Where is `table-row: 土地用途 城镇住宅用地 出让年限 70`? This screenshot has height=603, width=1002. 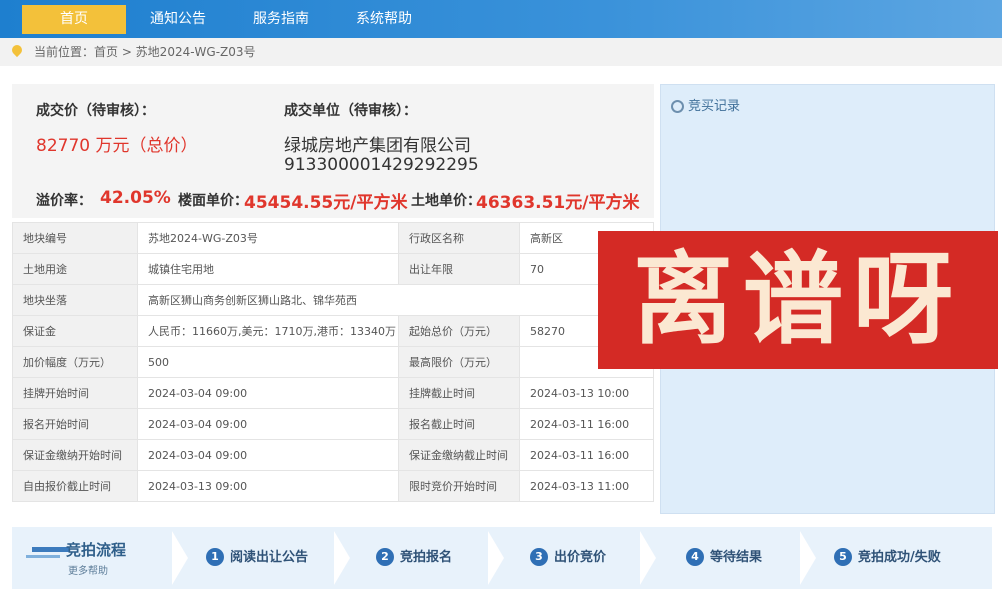
table-row: 土地用途 城镇住宅用地 出让年限 70 is located at coordinates (333, 269).